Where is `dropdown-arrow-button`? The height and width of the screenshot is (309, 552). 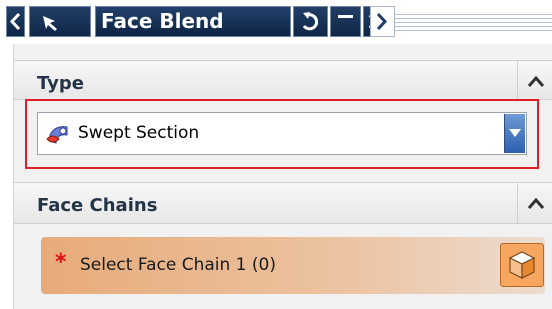
dropdown-arrow-button is located at coordinates (514, 133).